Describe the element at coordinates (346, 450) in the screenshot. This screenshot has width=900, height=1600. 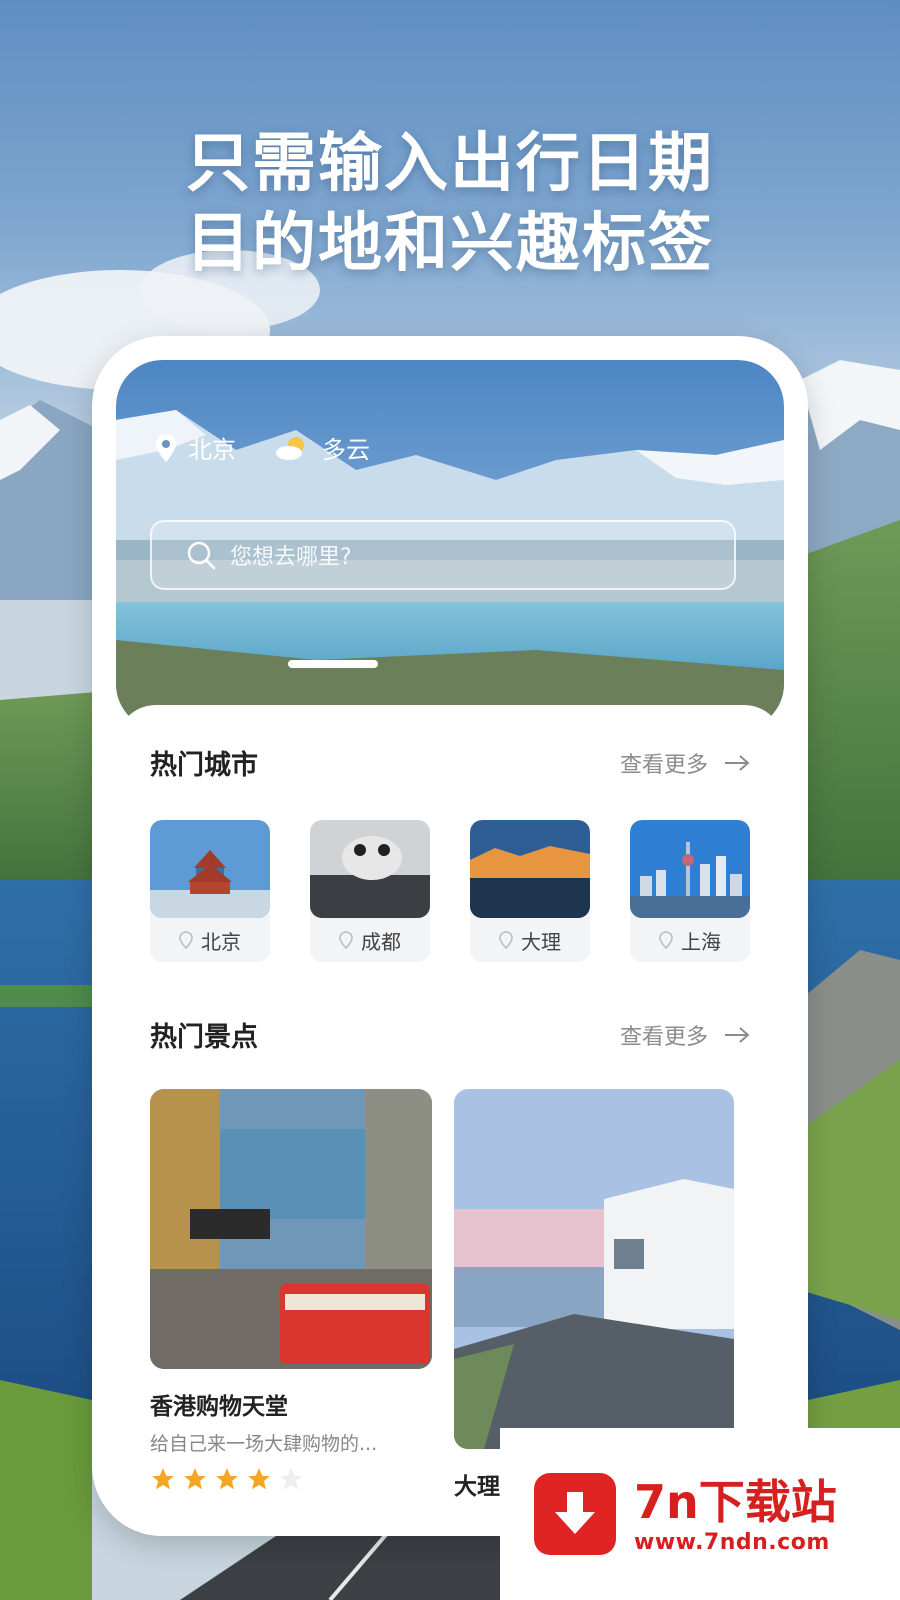
I see `weather-text: 多云` at that location.